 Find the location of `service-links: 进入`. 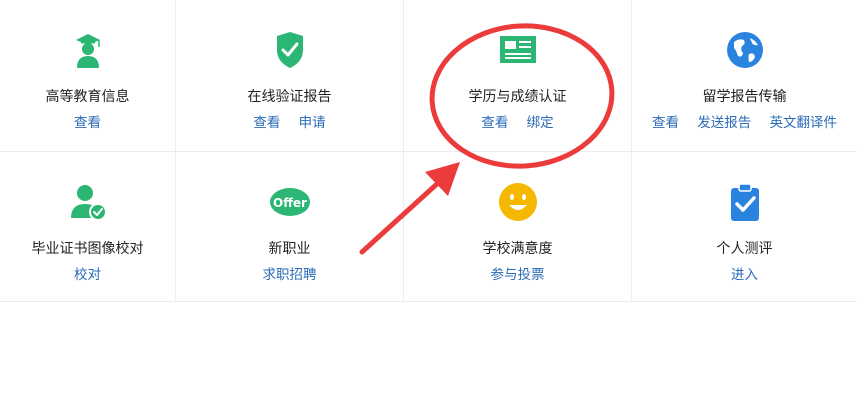

service-links: 进入 is located at coordinates (744, 273).